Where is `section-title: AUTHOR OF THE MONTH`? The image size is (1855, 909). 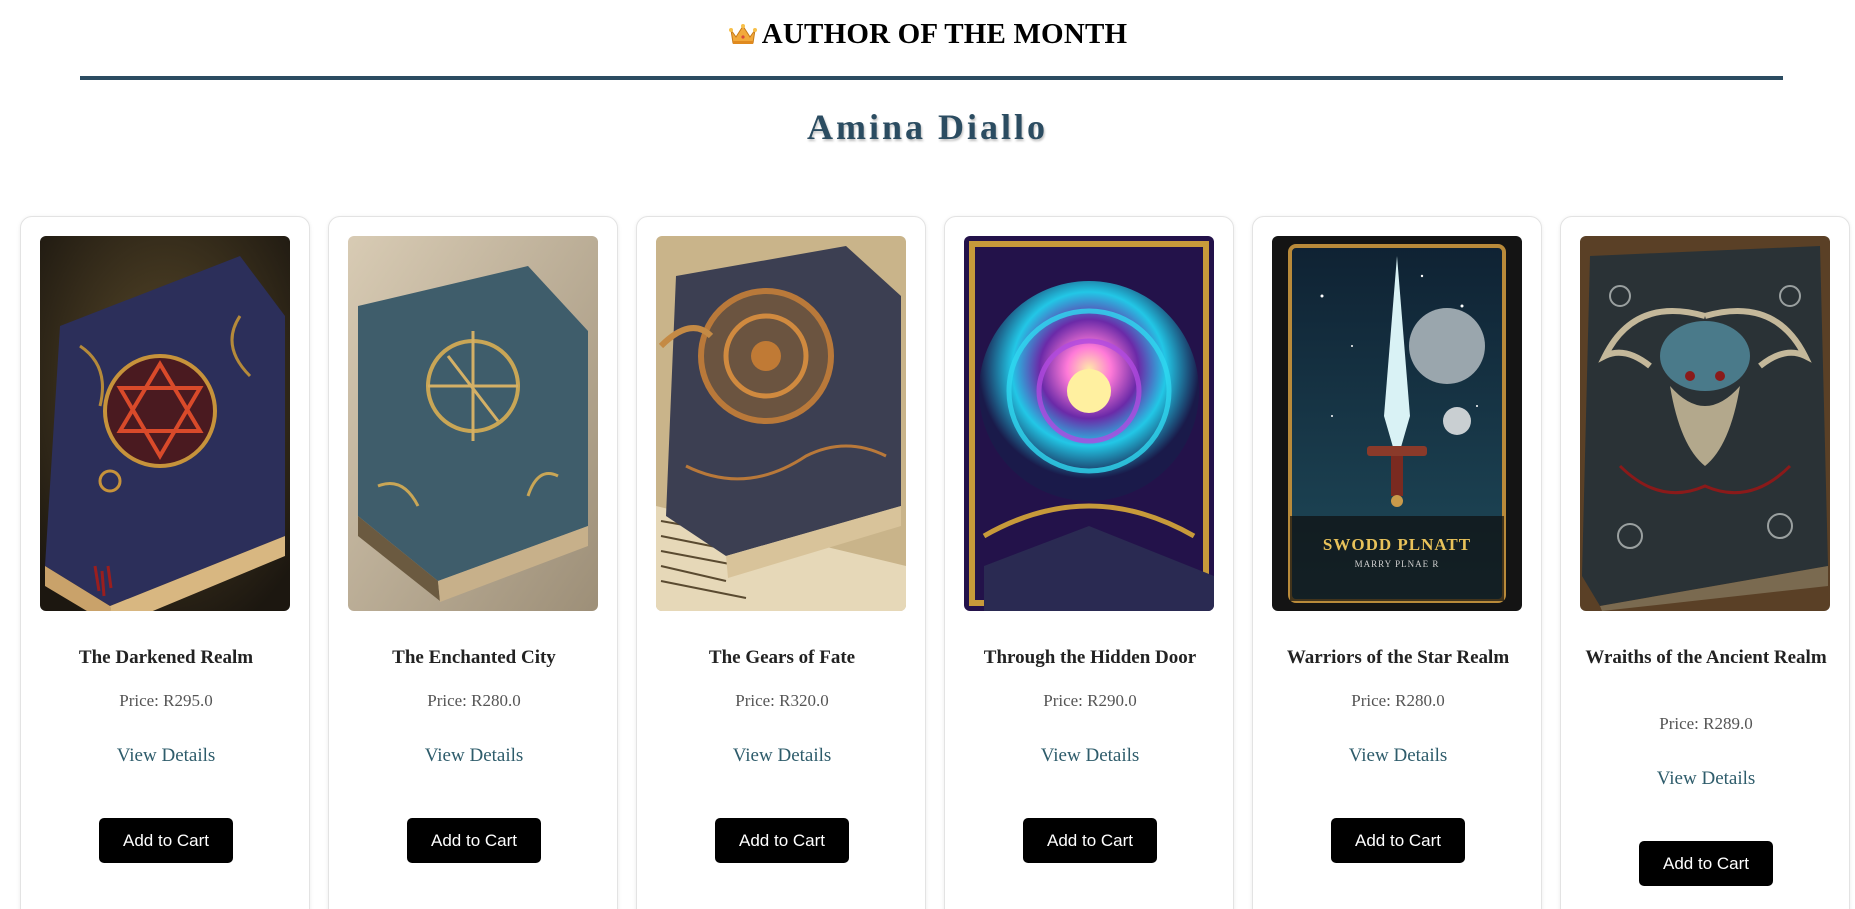 section-title: AUTHOR OF THE MONTH is located at coordinates (944, 34).